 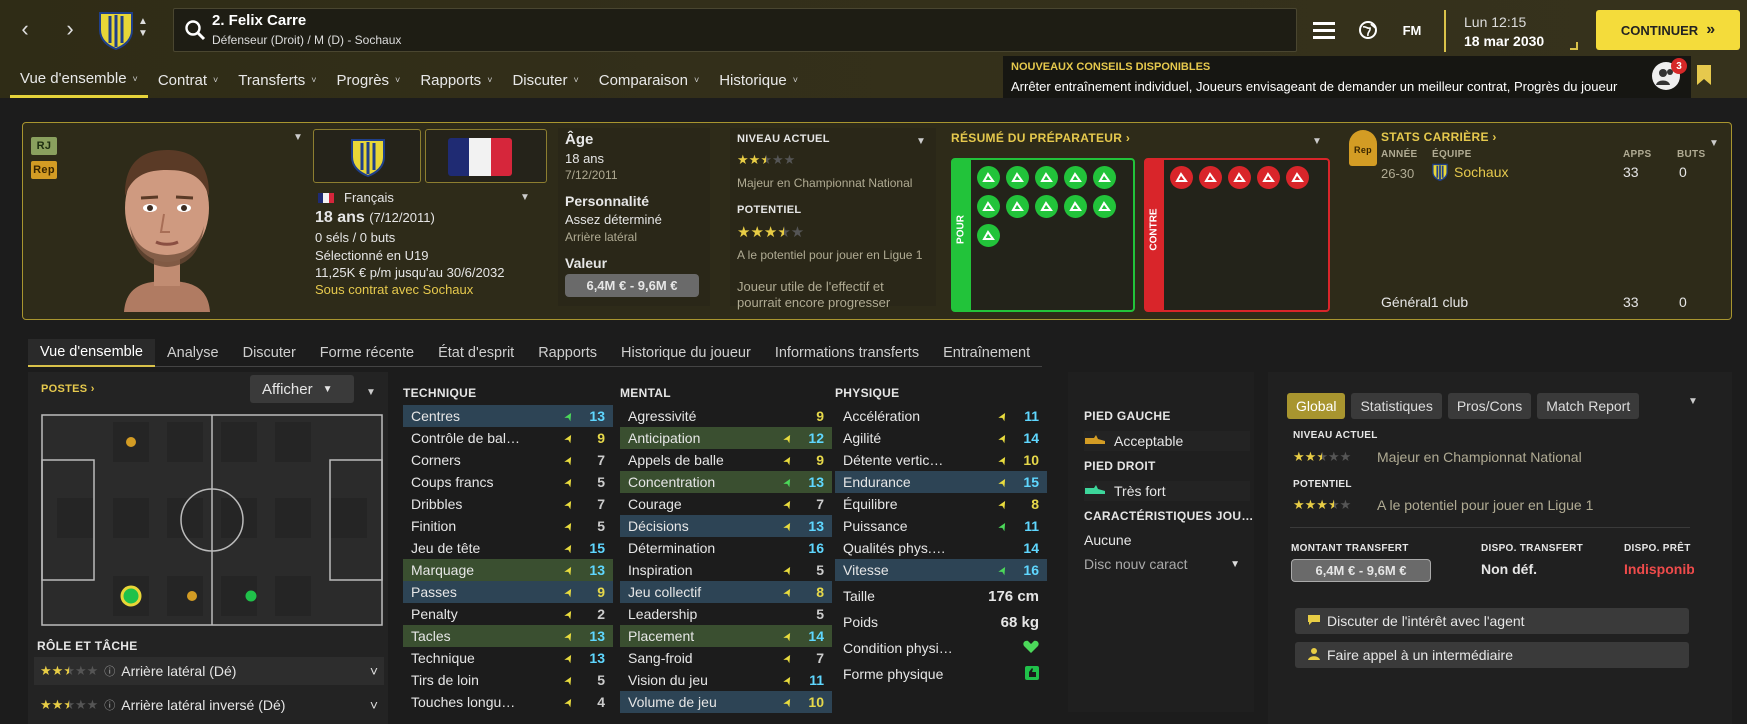 What do you see at coordinates (508, 438) in the screenshot?
I see `attr-controle-de-bal: Contrôle de bal… ➤ 9` at bounding box center [508, 438].